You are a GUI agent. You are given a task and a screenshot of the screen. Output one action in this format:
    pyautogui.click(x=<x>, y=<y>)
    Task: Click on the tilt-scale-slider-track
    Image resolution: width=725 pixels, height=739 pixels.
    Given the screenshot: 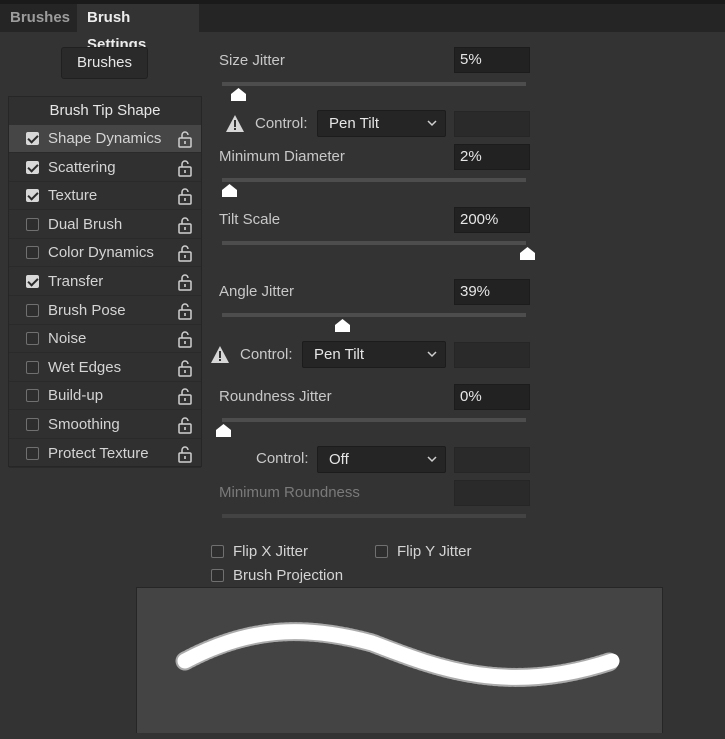 What is the action you would take?
    pyautogui.click(x=374, y=243)
    